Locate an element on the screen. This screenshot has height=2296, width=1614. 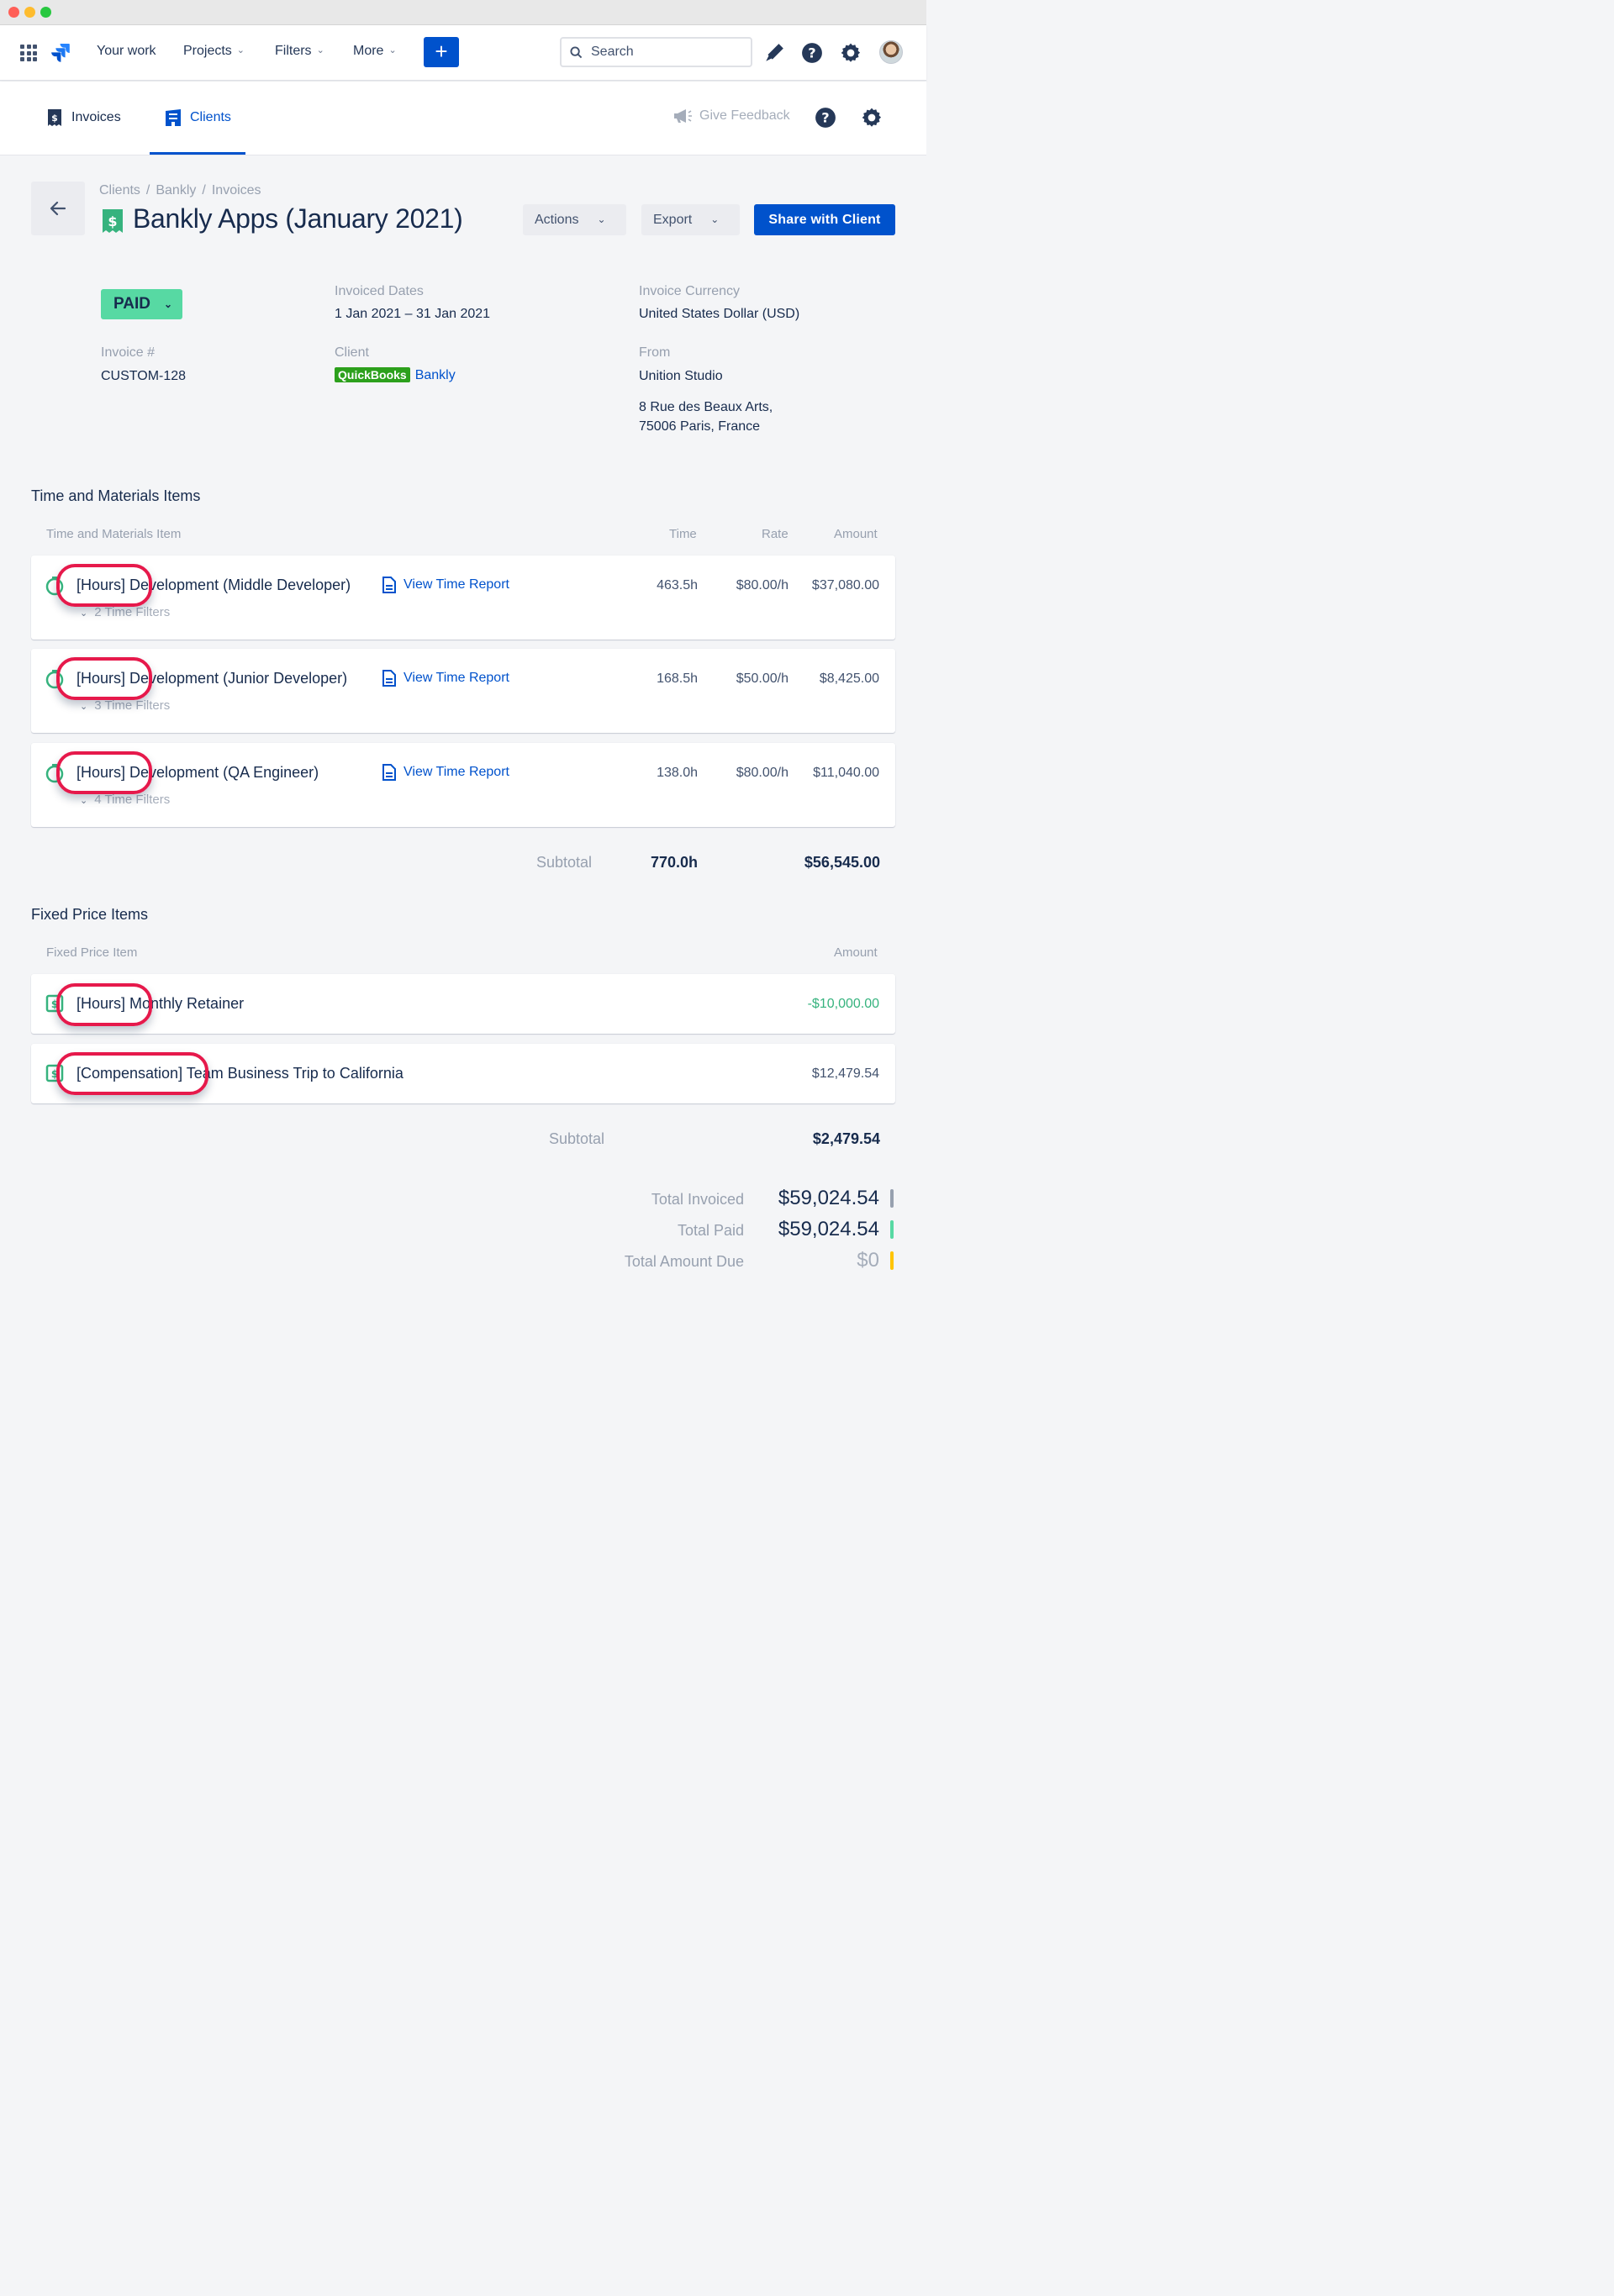
nav-filters: Filters ⌄ is located at coordinates (299, 51).